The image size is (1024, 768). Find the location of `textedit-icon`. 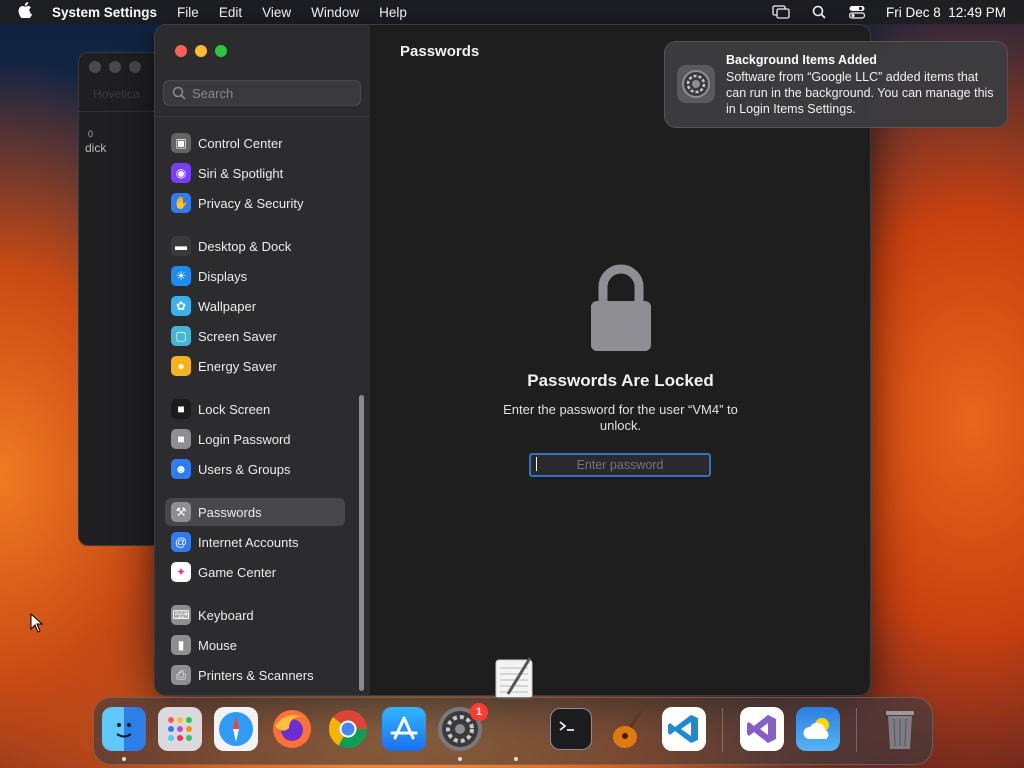

textedit-icon is located at coordinates (515, 678).